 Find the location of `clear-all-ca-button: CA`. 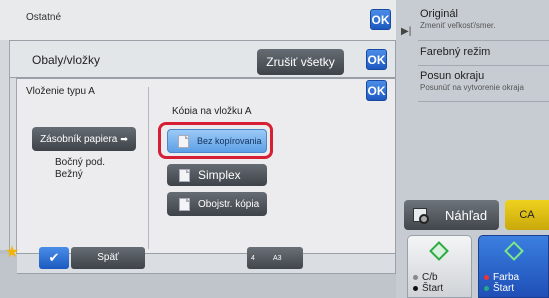

clear-all-ca-button: CA is located at coordinates (527, 215).